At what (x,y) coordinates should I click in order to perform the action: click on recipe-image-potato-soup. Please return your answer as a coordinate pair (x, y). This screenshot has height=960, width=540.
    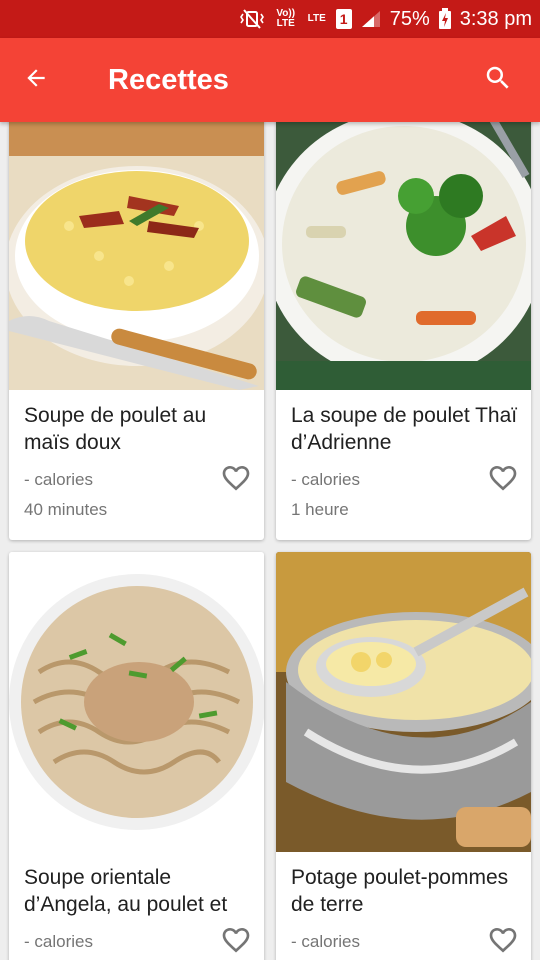
    Looking at the image, I should click on (403, 702).